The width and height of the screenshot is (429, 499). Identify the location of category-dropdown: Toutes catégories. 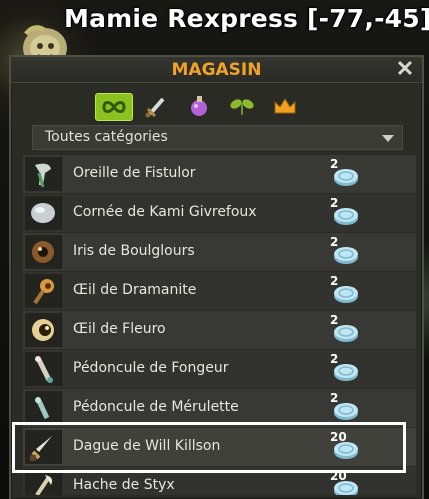
(217, 137).